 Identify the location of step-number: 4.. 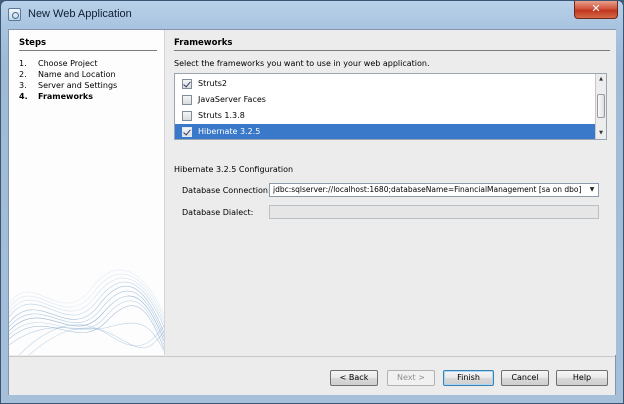
(23, 96).